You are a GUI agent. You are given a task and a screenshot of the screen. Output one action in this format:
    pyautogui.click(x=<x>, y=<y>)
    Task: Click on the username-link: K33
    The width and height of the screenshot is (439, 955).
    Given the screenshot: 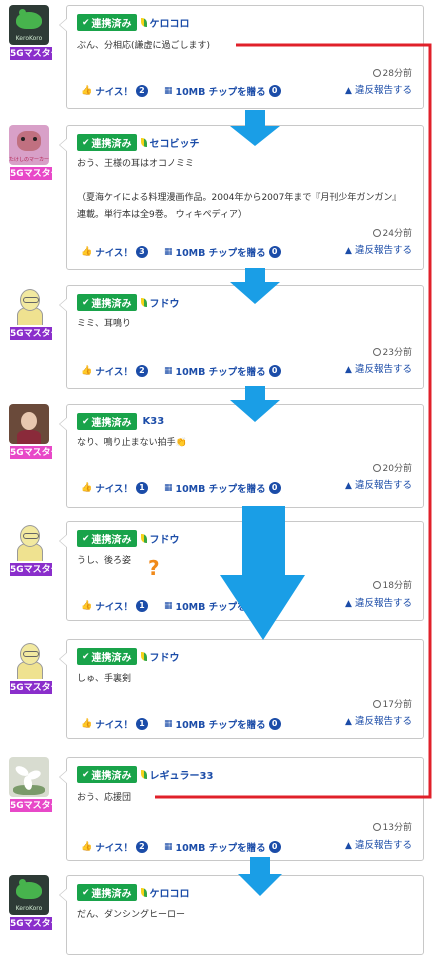 What is the action you would take?
    pyautogui.click(x=154, y=421)
    